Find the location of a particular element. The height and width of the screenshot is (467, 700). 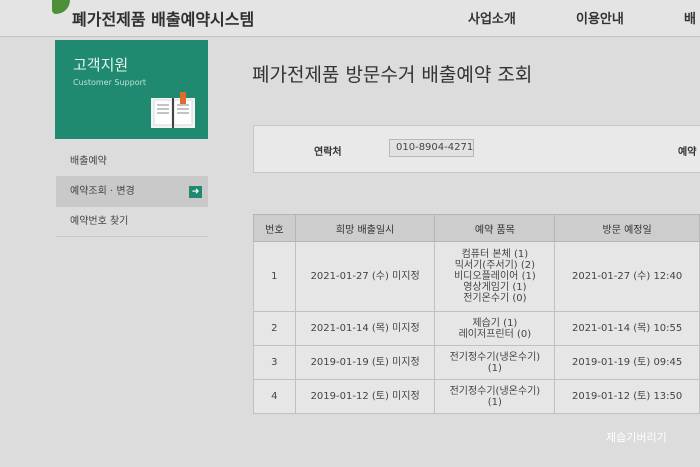

contact-label: 연락처 is located at coordinates (328, 152).